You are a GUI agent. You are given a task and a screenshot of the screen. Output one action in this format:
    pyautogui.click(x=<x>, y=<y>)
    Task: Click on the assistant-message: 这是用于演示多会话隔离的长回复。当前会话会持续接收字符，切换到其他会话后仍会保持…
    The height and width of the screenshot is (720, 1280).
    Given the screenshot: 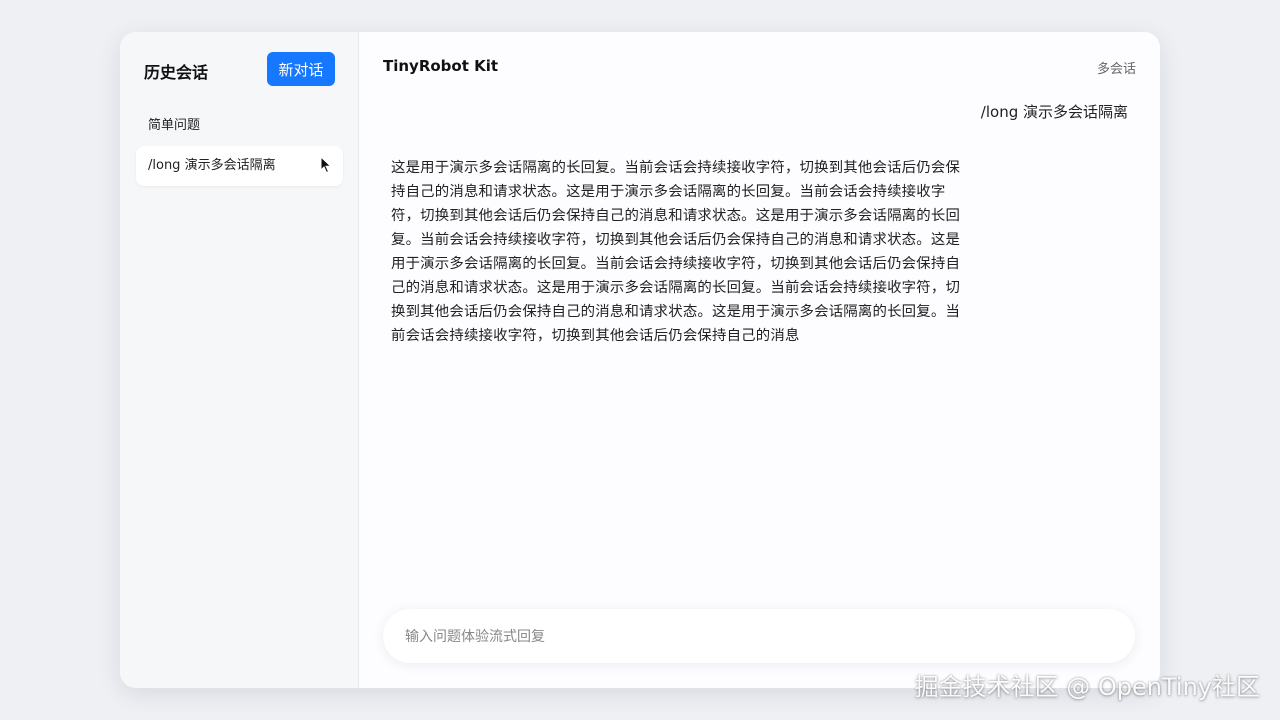 What is the action you would take?
    pyautogui.click(x=676, y=252)
    